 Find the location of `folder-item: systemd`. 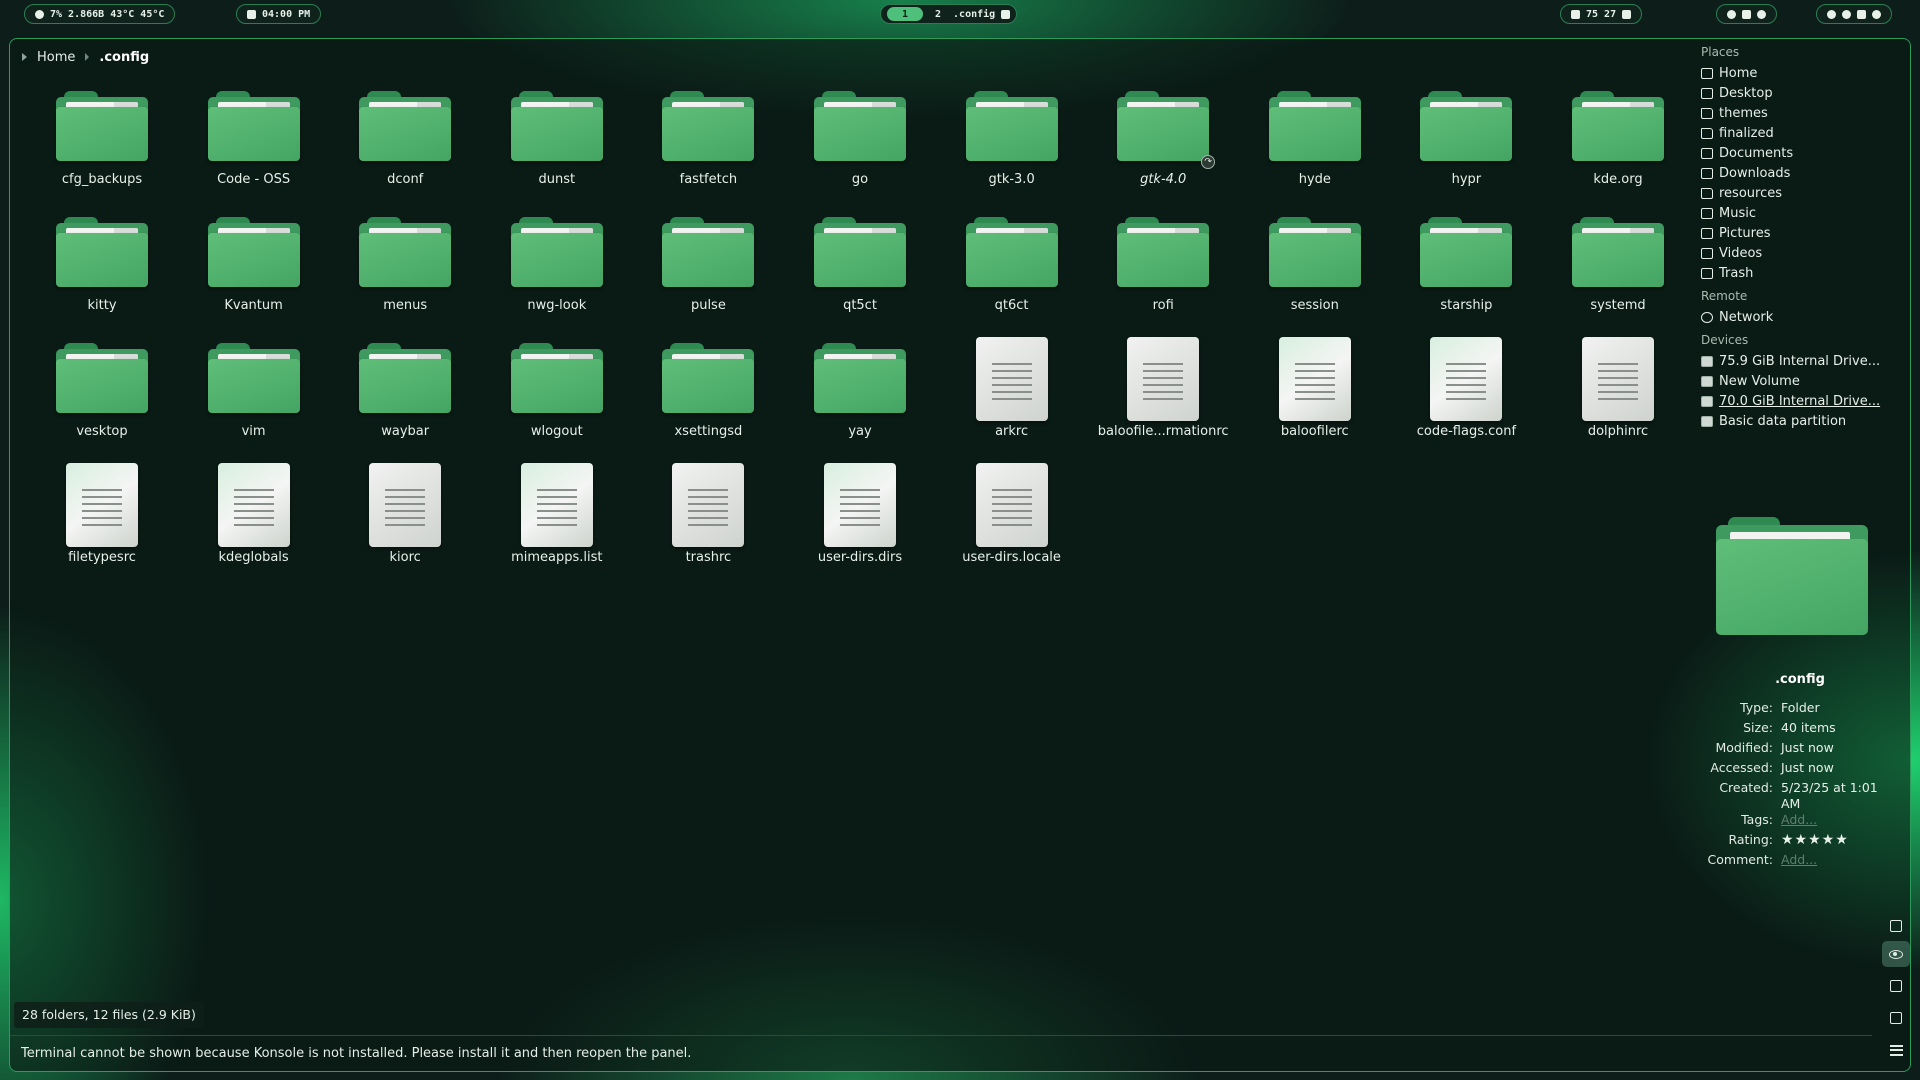

folder-item: systemd is located at coordinates (1618, 267).